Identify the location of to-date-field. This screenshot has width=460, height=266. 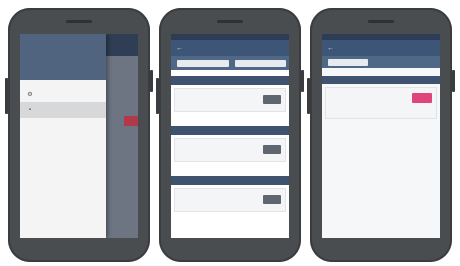
(260, 63).